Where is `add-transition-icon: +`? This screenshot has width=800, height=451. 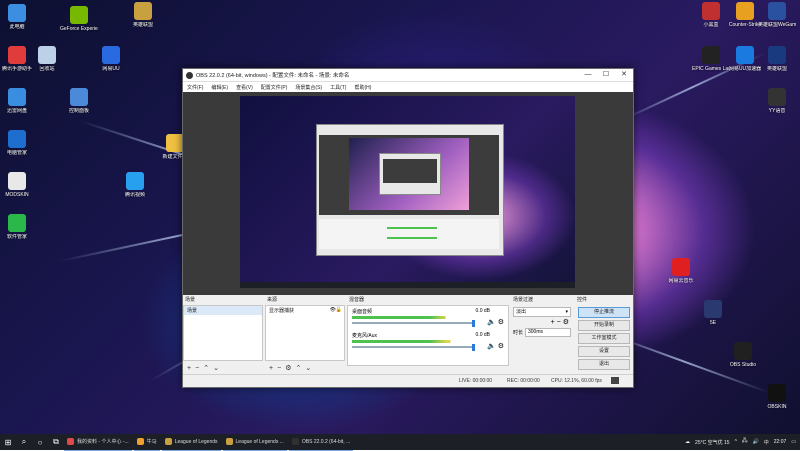 add-transition-icon: + is located at coordinates (553, 322).